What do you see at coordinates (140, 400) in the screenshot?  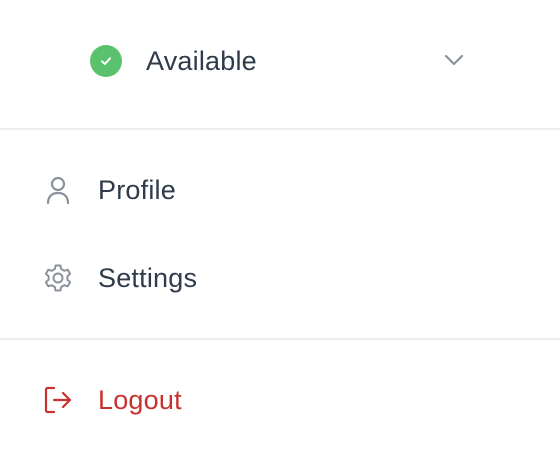 I see `menu-item-label: Logout` at bounding box center [140, 400].